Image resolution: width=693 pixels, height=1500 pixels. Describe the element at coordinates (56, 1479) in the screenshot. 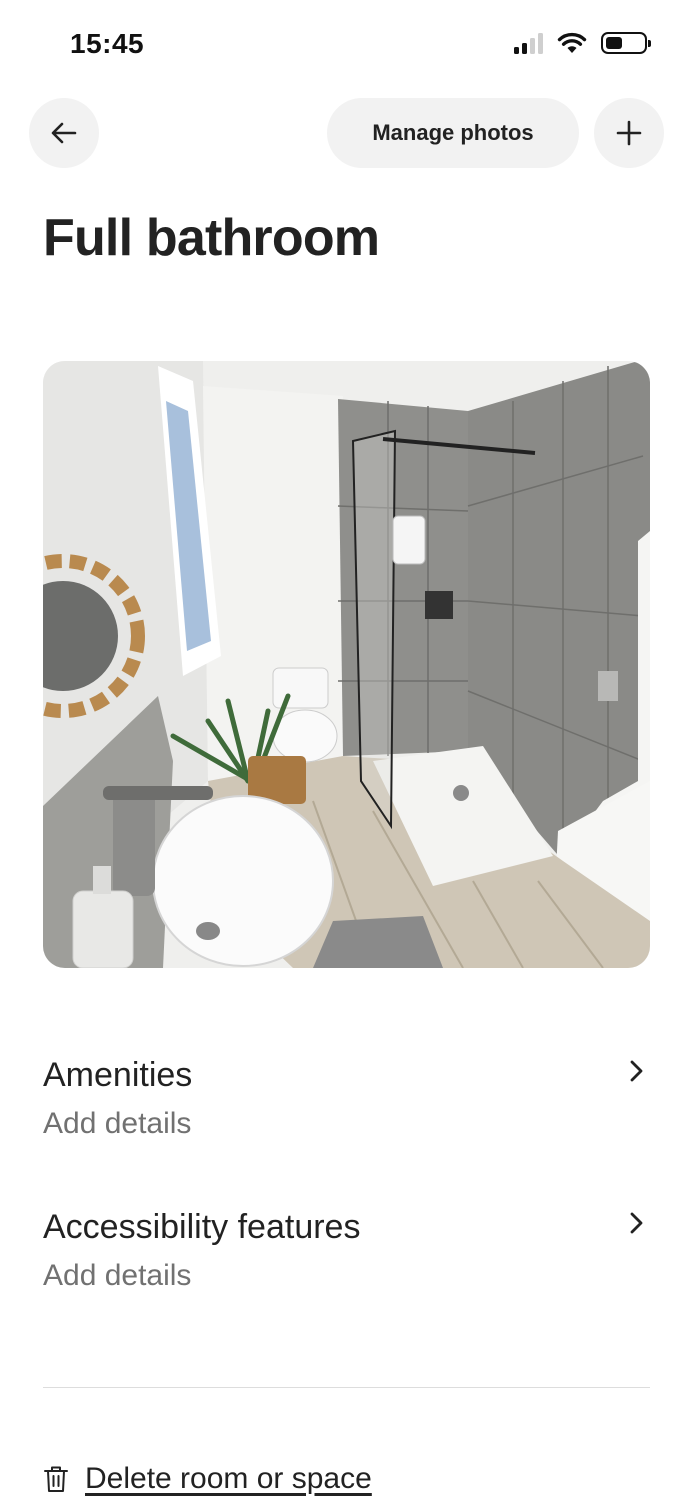

I see `trash-icon` at that location.